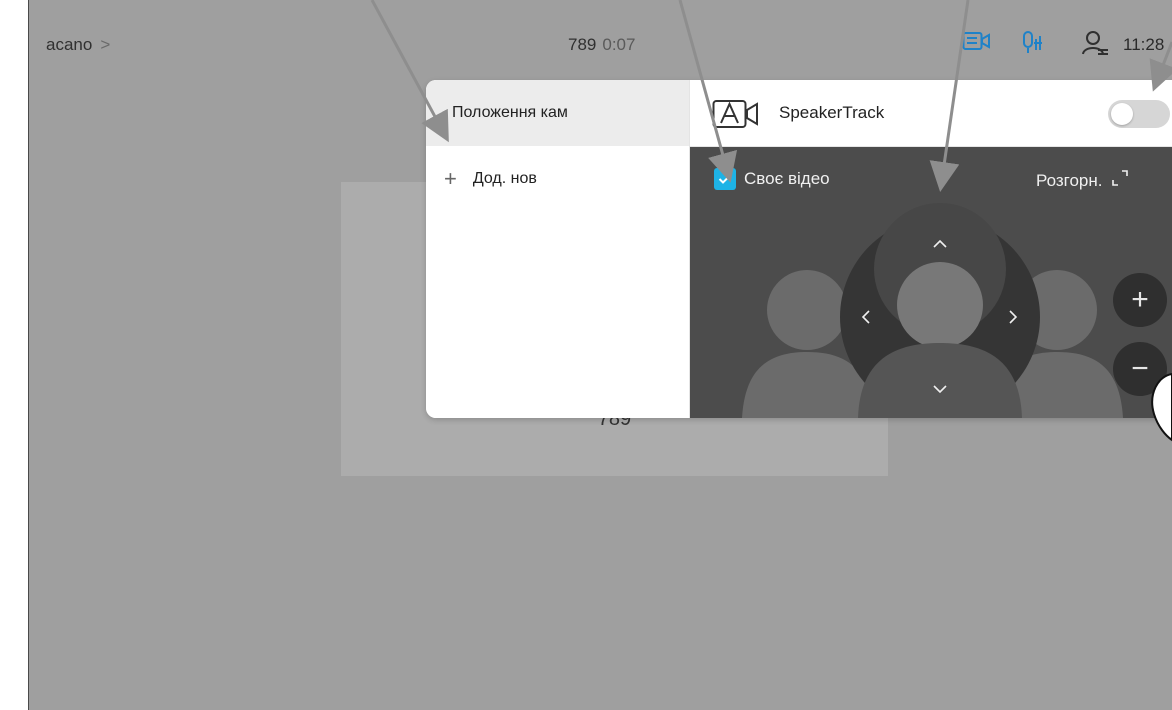 The height and width of the screenshot is (710, 1172). Describe the element at coordinates (940, 390) in the screenshot. I see `pan-down-icon` at that location.